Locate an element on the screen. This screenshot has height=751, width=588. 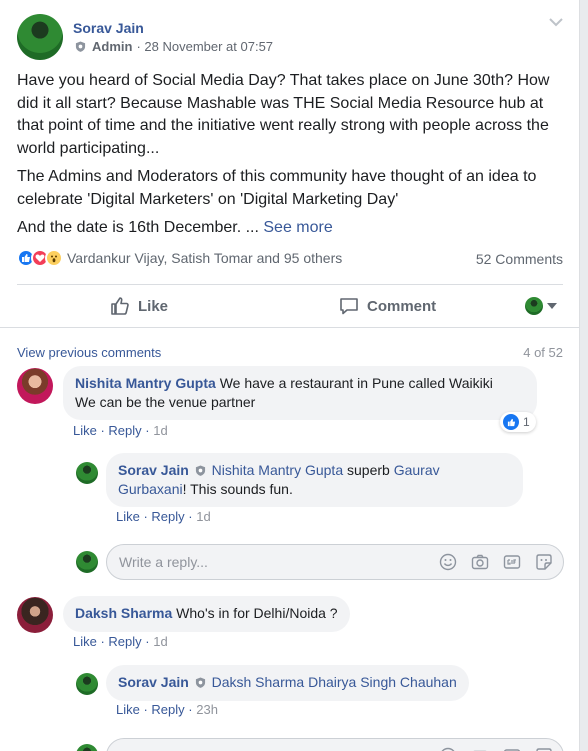
profile-selector is located at coordinates (541, 306).